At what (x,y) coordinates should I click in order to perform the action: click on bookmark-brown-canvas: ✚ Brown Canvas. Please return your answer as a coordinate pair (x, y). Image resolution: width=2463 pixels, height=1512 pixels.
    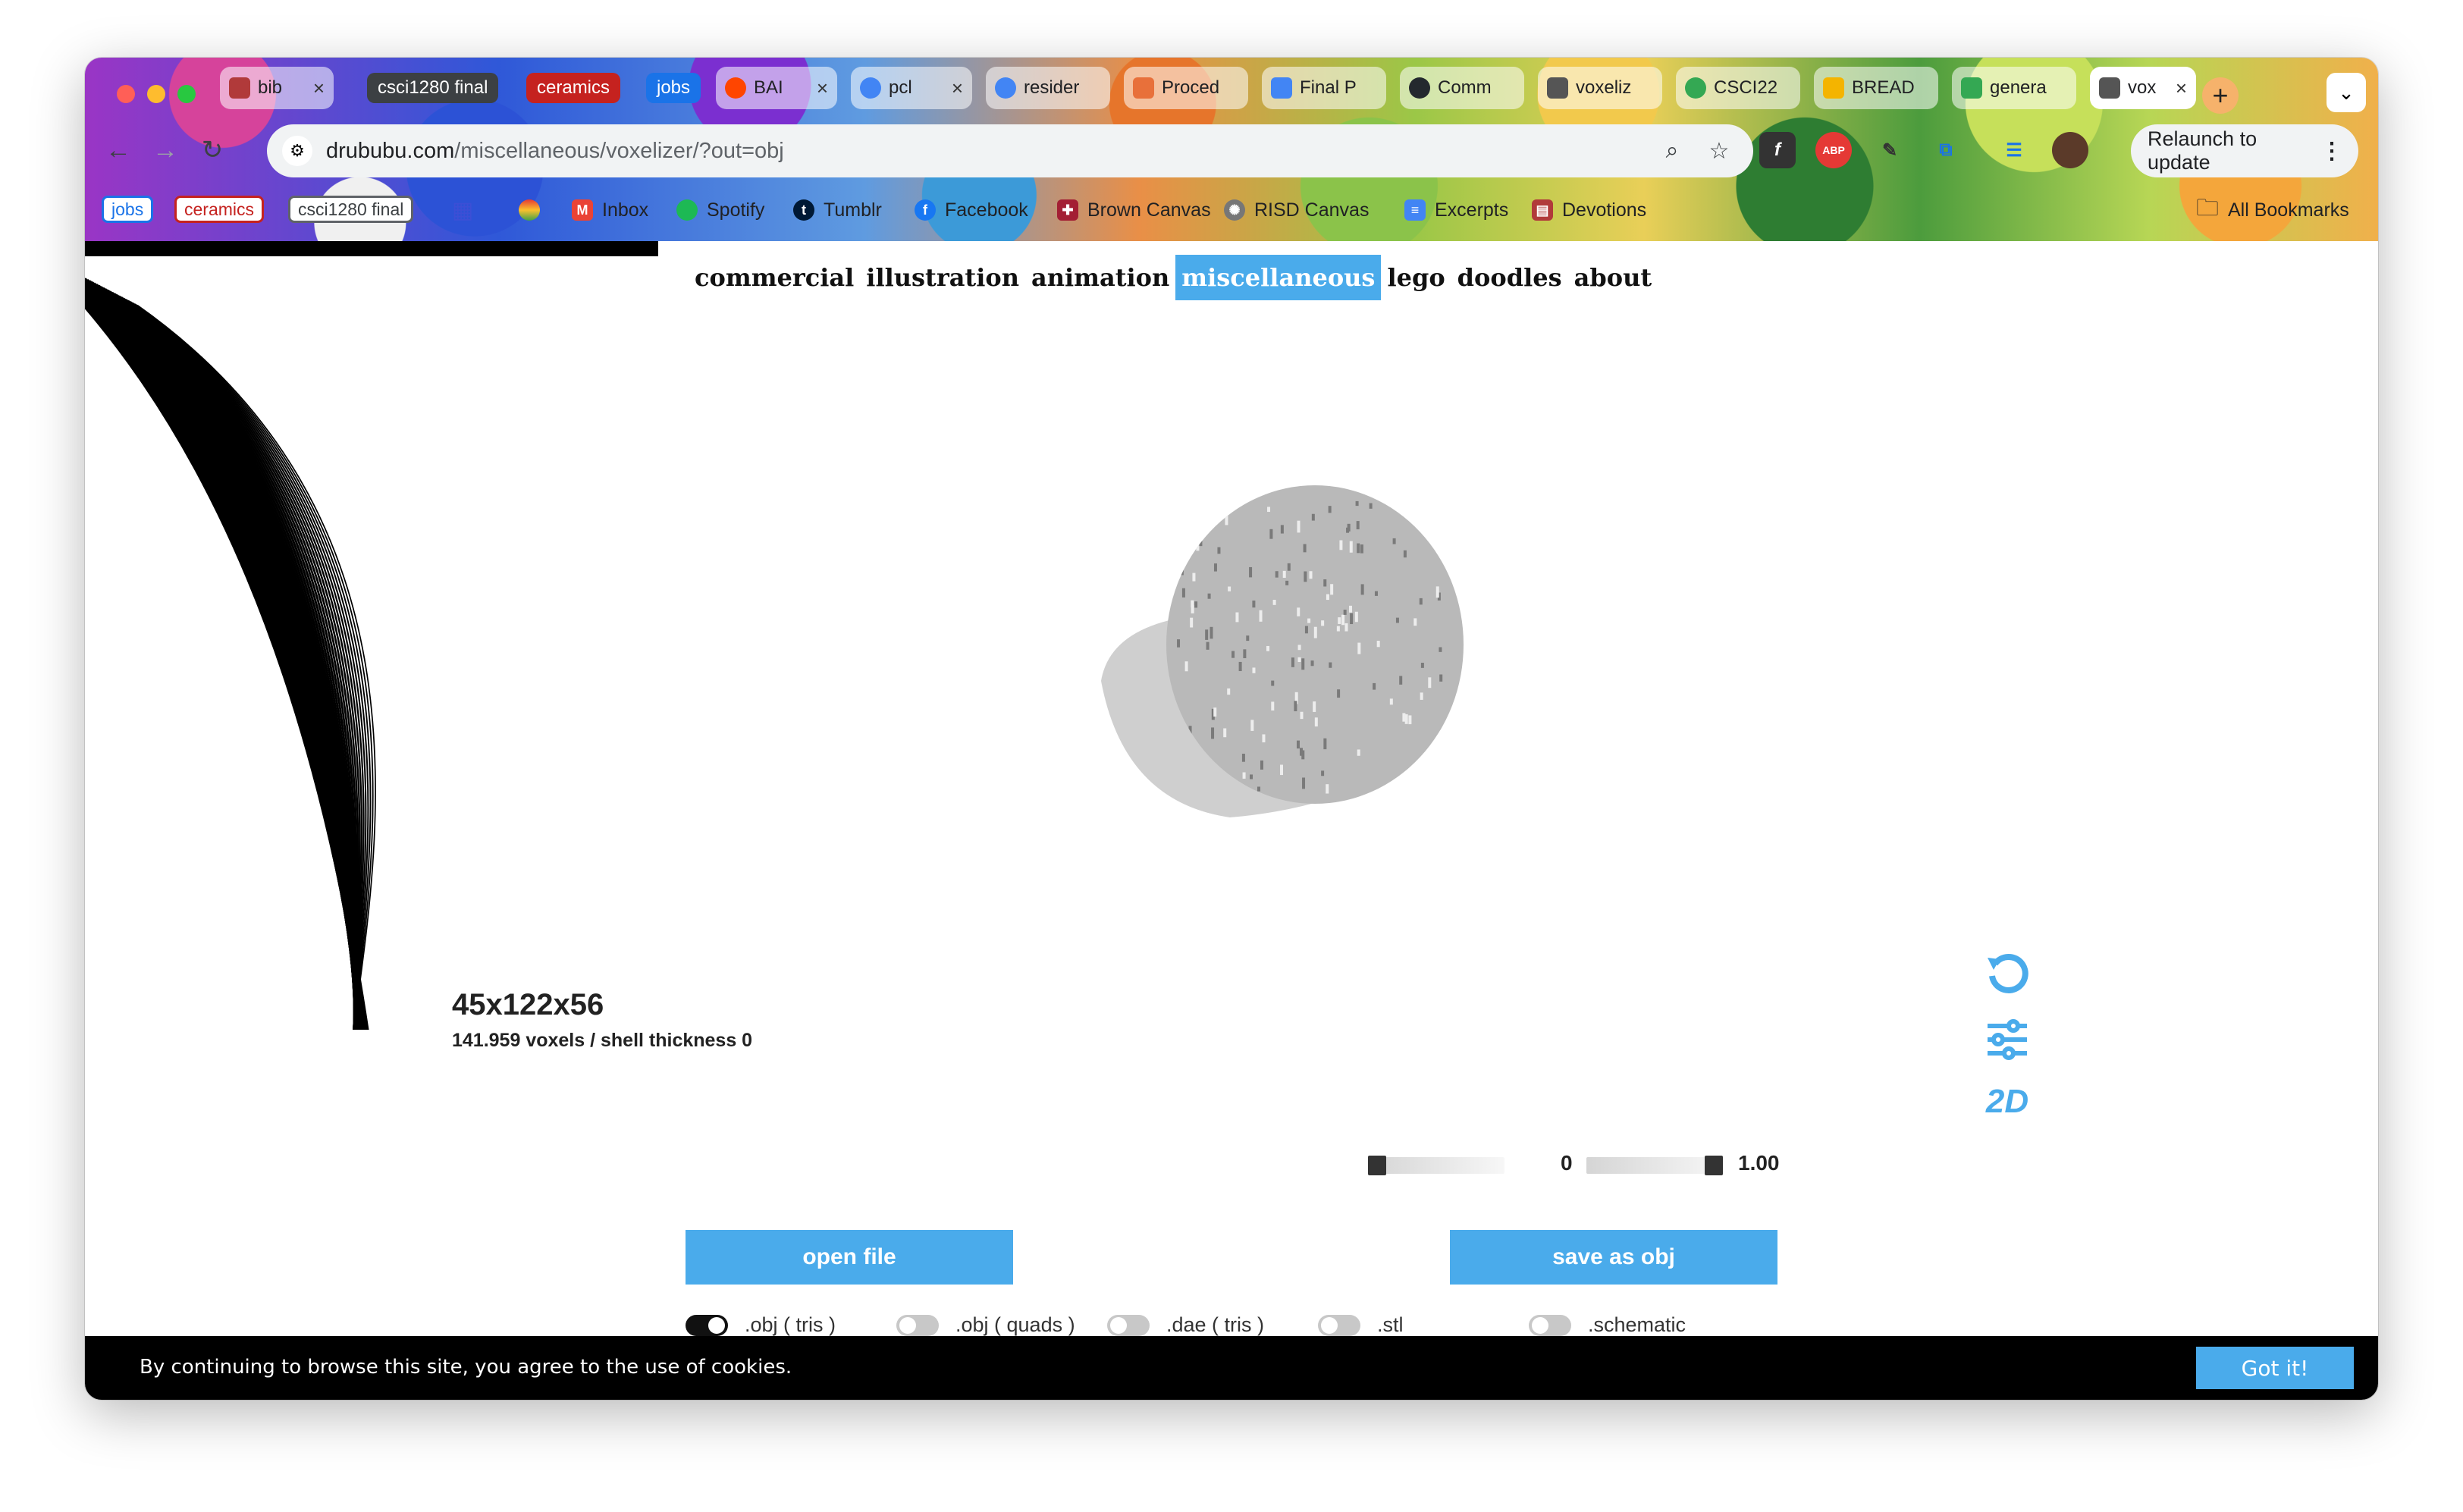
    Looking at the image, I should click on (1134, 210).